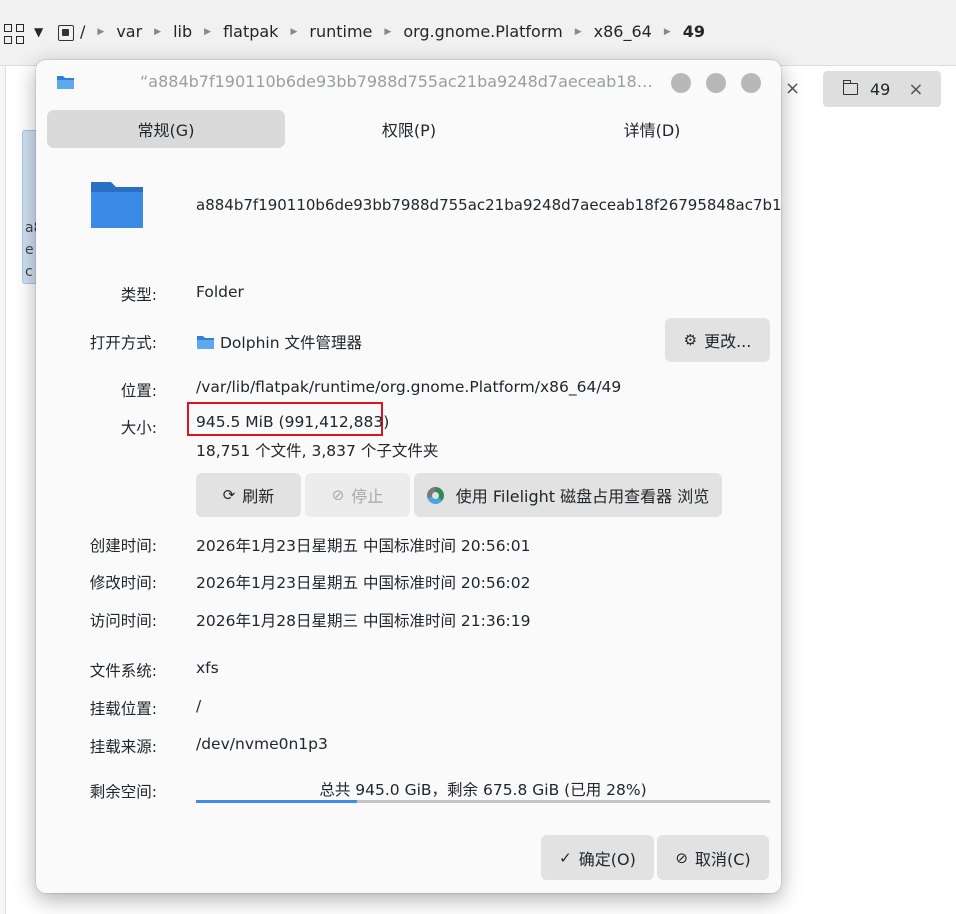  What do you see at coordinates (338, 495) in the screenshot?
I see `stop-icon: ⊘` at bounding box center [338, 495].